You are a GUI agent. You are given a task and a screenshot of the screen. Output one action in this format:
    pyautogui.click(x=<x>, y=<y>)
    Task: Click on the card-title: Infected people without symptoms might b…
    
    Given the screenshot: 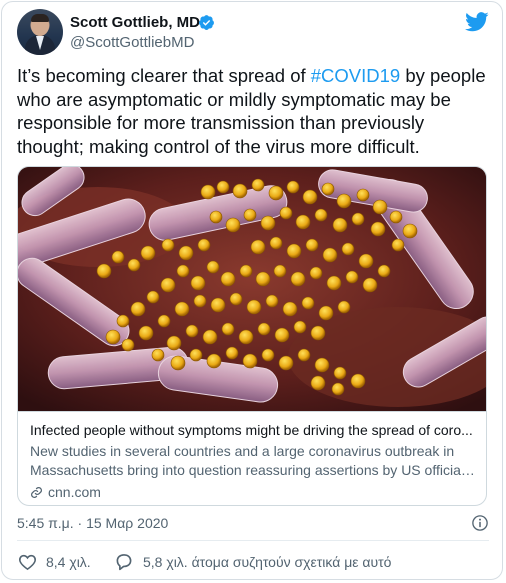 What is the action you would take?
    pyautogui.click(x=253, y=430)
    